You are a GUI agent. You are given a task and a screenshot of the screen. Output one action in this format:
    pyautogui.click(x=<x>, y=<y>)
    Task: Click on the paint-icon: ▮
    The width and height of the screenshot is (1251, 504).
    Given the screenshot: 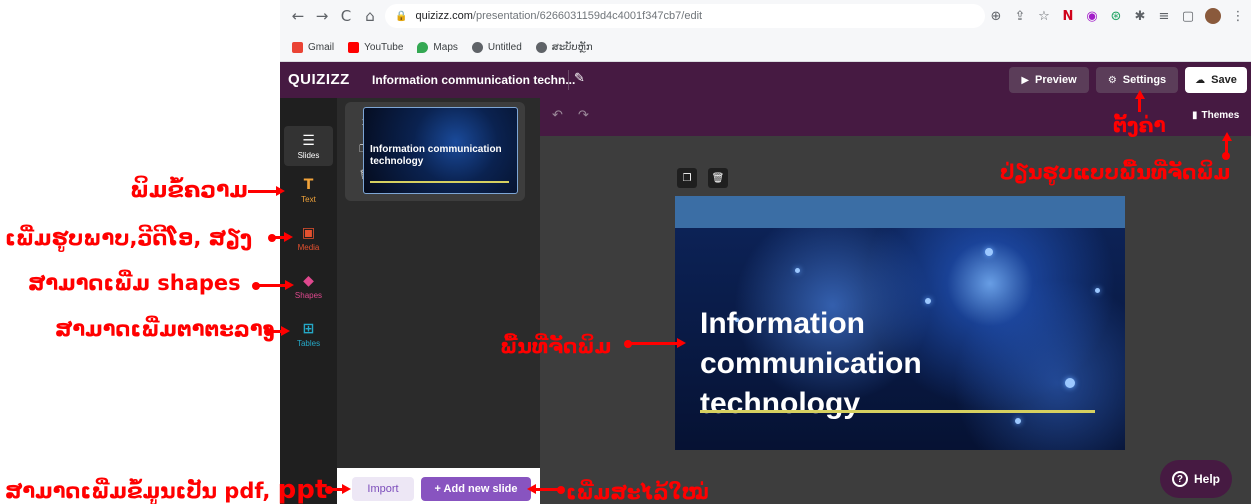 What is the action you would take?
    pyautogui.click(x=1195, y=115)
    